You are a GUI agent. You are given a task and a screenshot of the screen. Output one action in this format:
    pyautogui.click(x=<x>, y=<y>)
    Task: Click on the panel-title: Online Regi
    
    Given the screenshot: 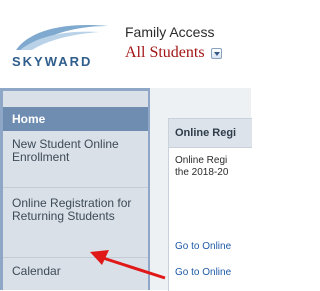 What is the action you would take?
    pyautogui.click(x=206, y=133)
    